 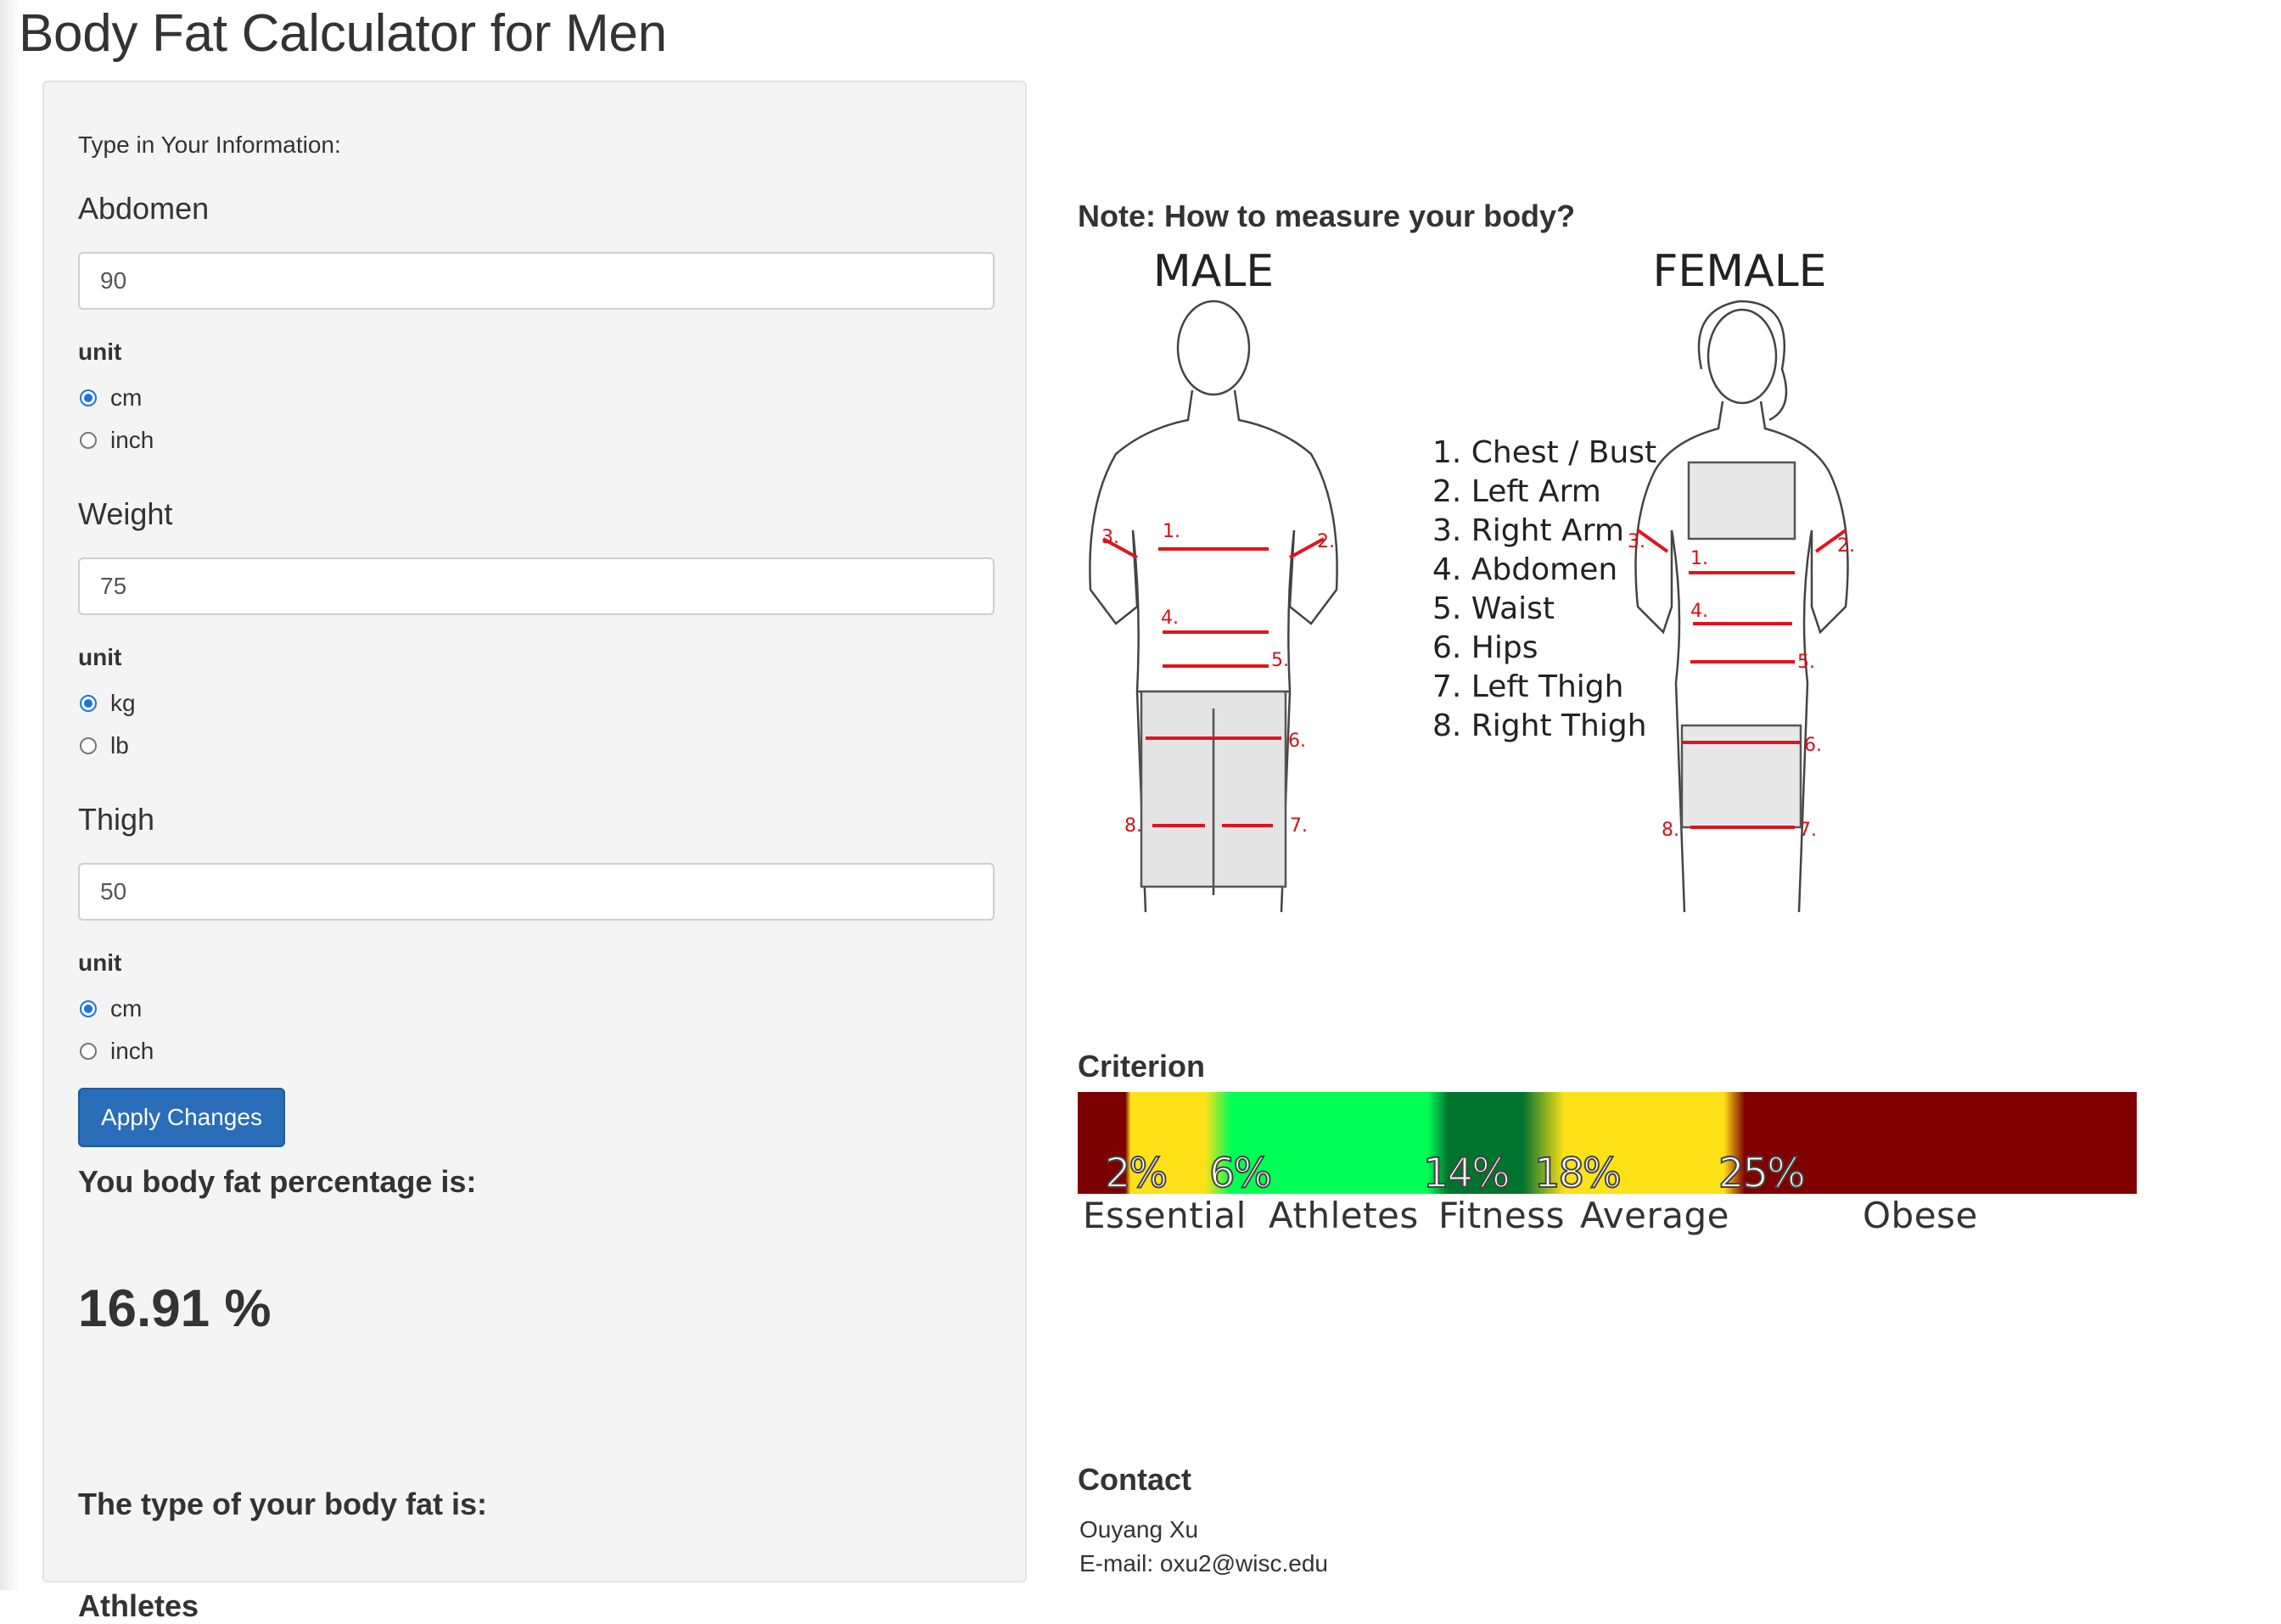 What do you see at coordinates (1502, 1216) in the screenshot?
I see `category-fitness: Fitness` at bounding box center [1502, 1216].